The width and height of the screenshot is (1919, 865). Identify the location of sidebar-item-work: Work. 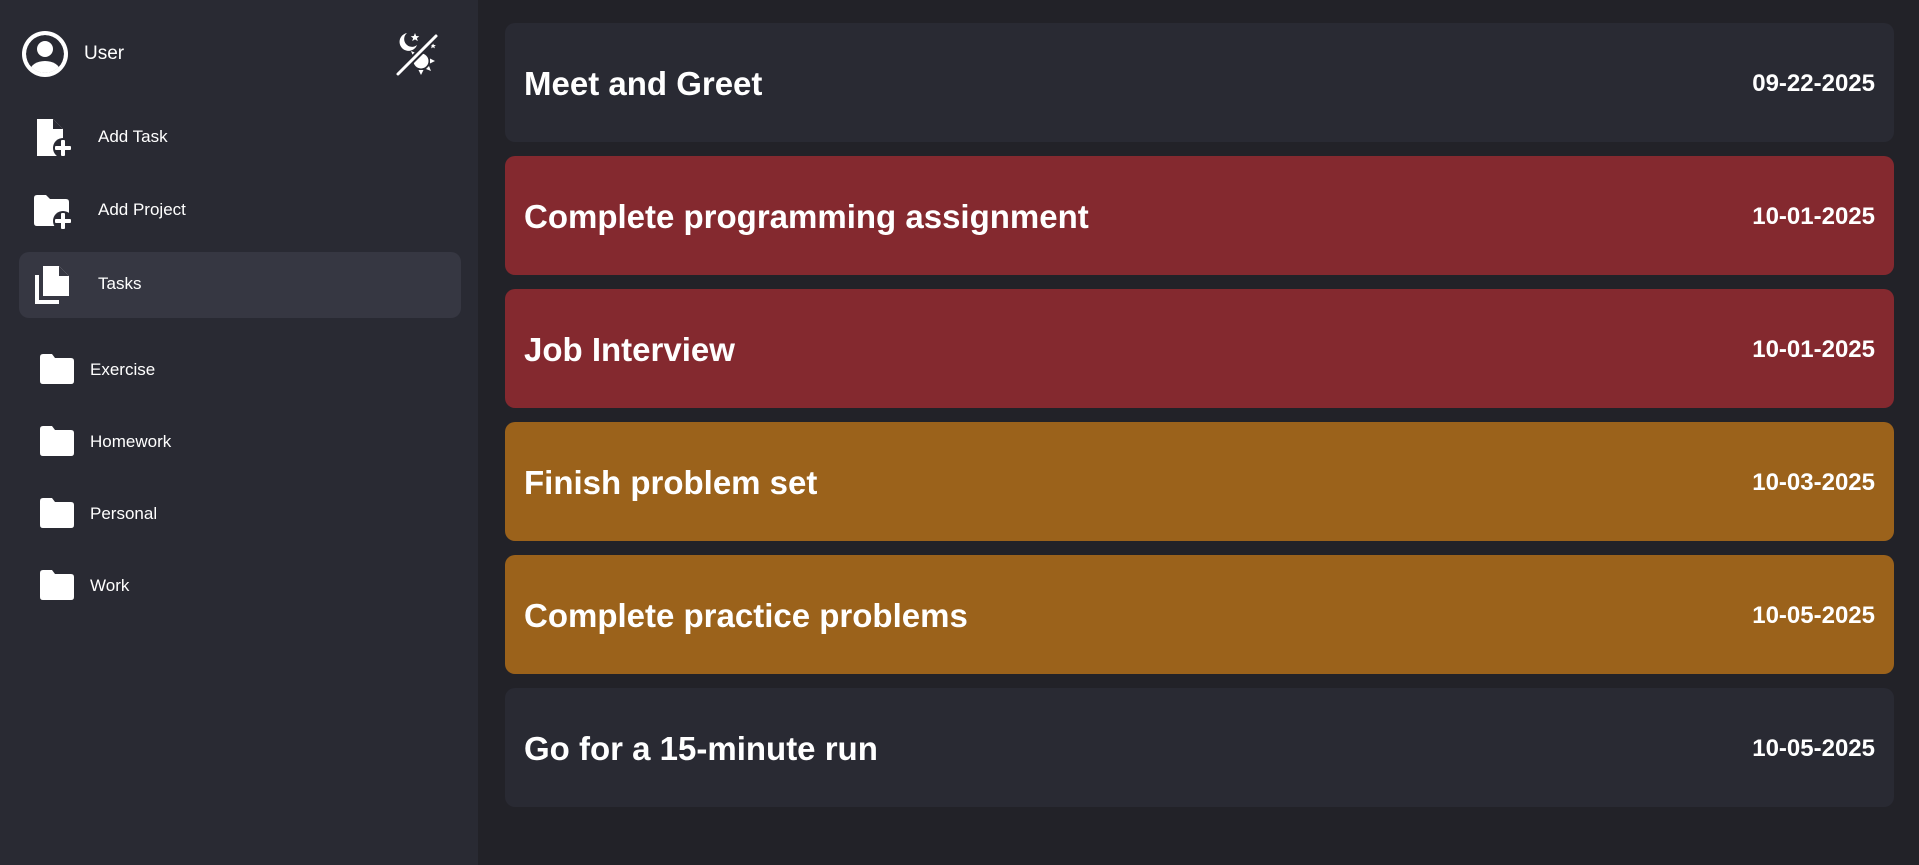
(238, 586).